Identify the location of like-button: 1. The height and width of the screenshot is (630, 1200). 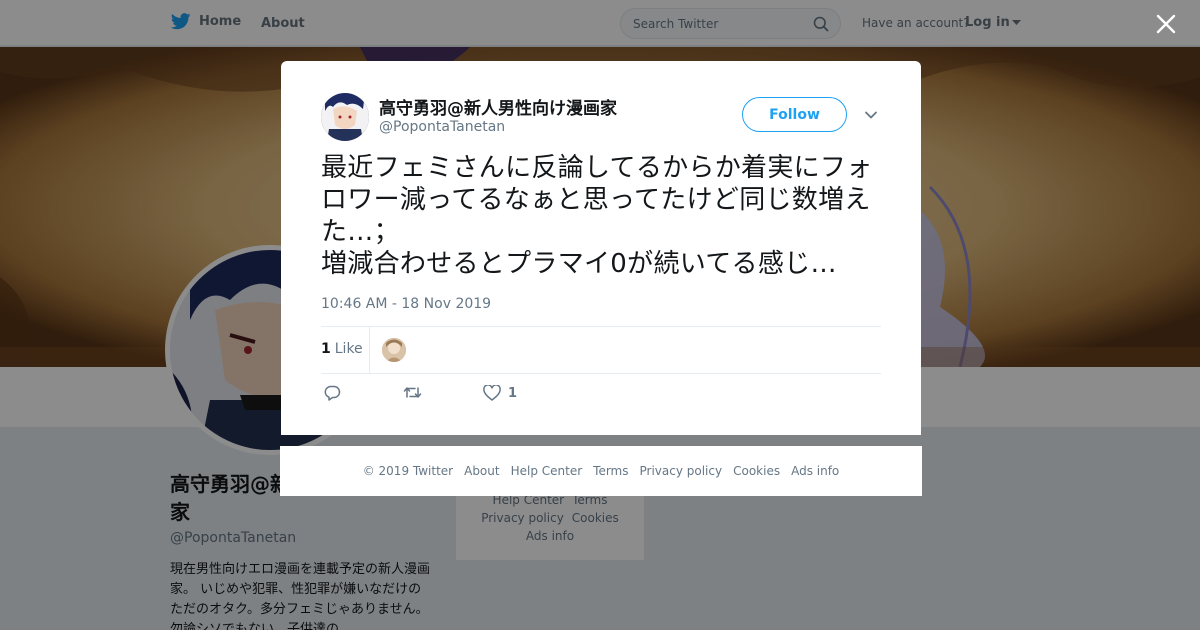
(500, 393).